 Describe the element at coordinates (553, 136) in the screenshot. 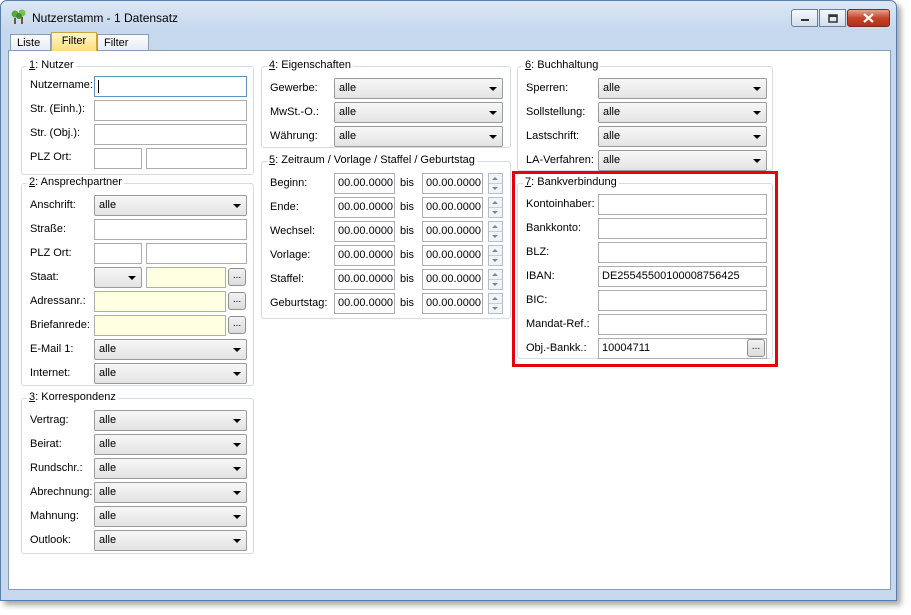

I see `label-lastschrift: Lastschrift:` at that location.